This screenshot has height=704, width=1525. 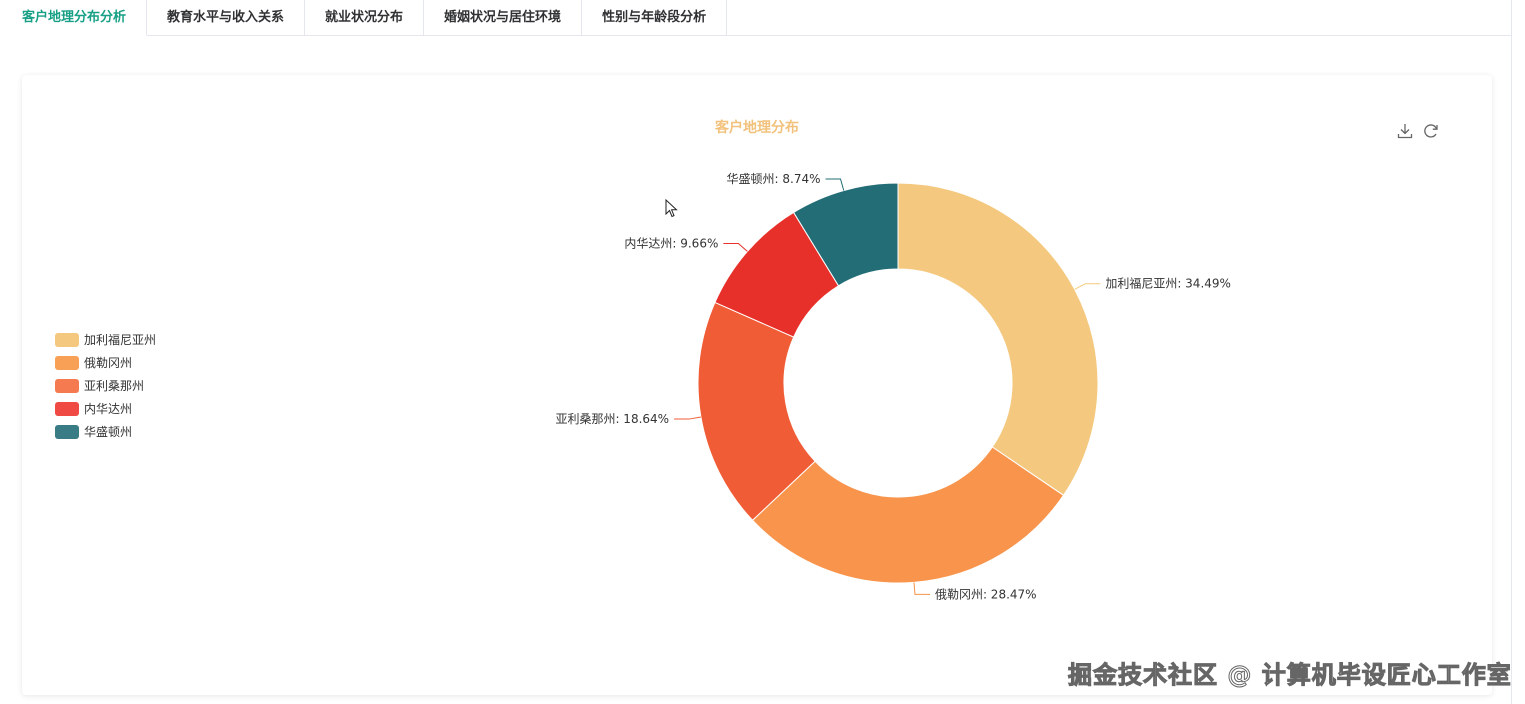 What do you see at coordinates (921, 588) in the screenshot?
I see `leader-line-oregon` at bounding box center [921, 588].